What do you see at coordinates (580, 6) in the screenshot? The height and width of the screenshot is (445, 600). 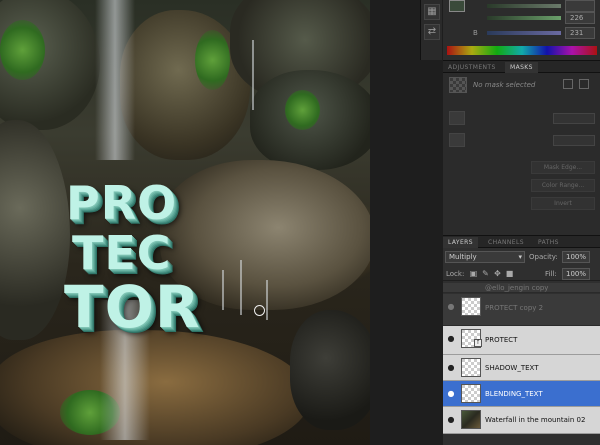 I see `slider-value-field` at bounding box center [580, 6].